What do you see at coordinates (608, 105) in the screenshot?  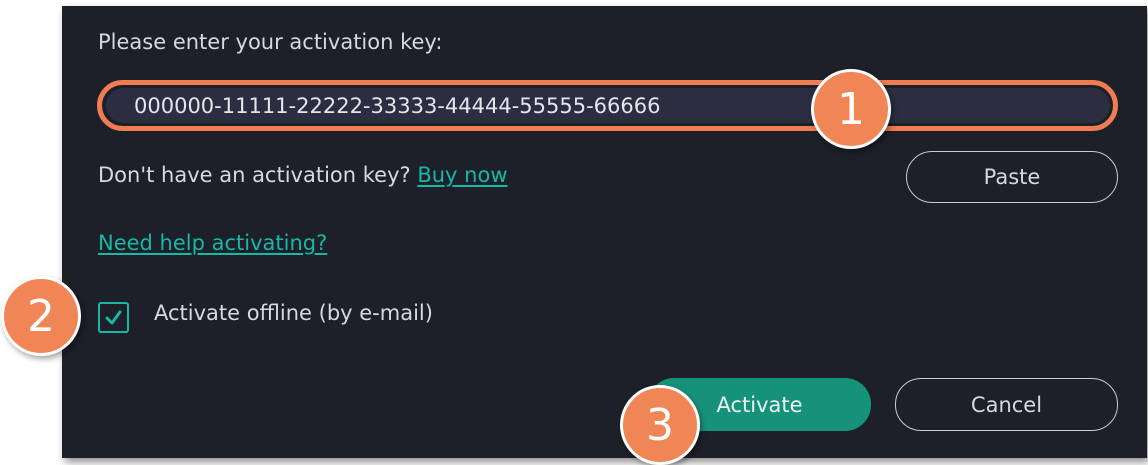 I see `activation-key-input` at bounding box center [608, 105].